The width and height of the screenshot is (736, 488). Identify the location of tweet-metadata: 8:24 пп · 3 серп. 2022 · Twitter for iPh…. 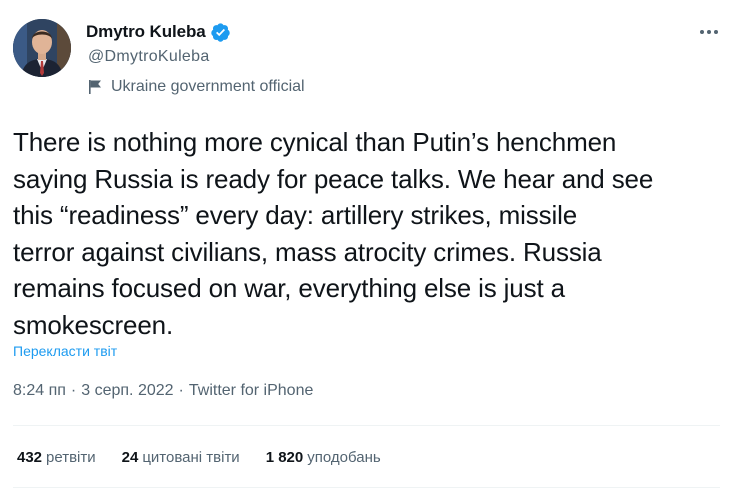
(163, 391).